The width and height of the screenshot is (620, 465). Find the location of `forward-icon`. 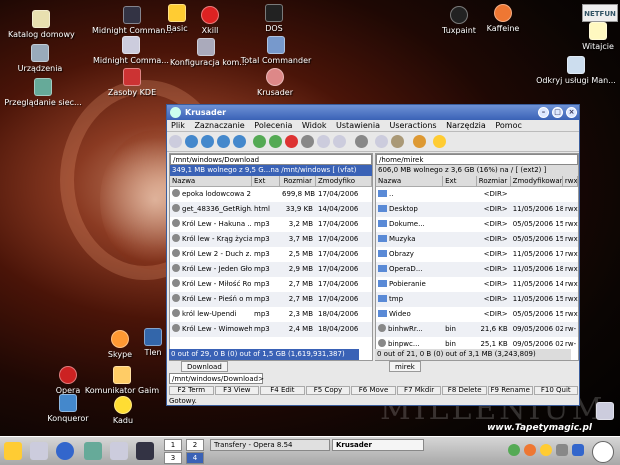

forward-icon is located at coordinates (207, 141).